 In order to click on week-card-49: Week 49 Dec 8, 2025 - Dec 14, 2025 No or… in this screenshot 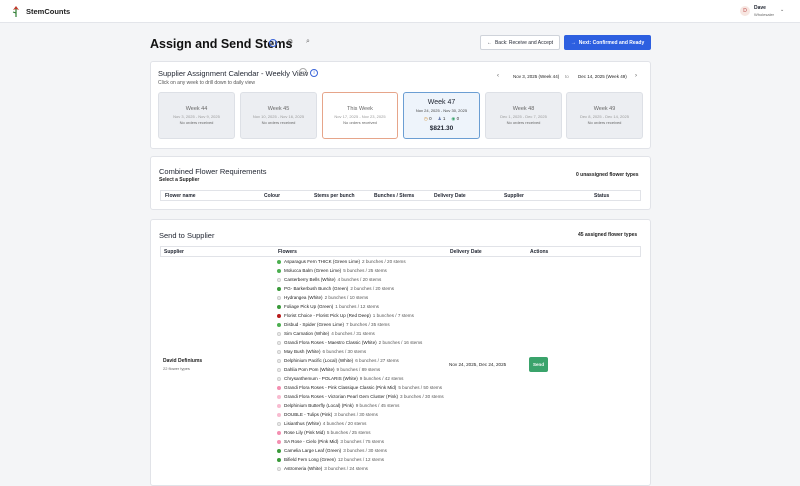, I will do `click(604, 115)`.